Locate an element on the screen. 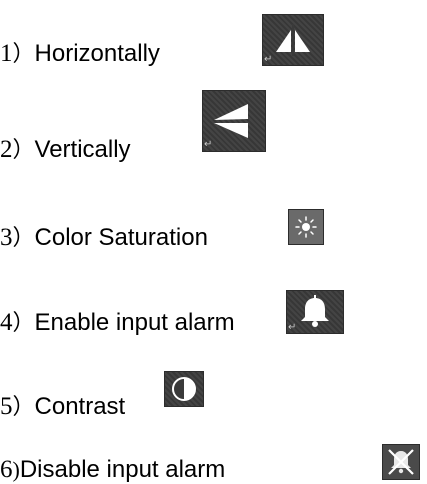  list-item-vertically: 2）Vertically is located at coordinates (65, 150).